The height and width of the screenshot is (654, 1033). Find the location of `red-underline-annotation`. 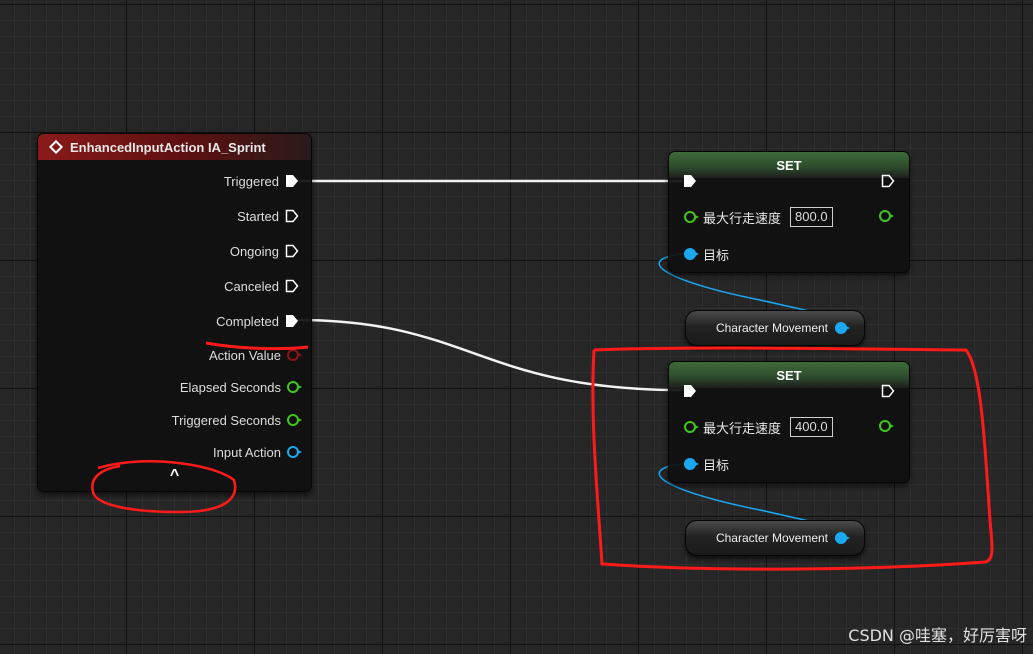

red-underline-annotation is located at coordinates (257, 346).